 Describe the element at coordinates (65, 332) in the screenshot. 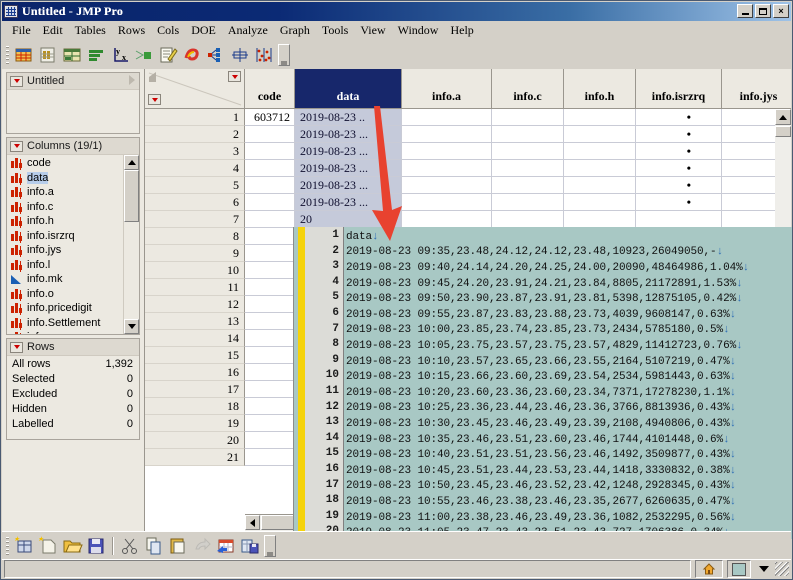

I see `column-list-item: info.sp` at that location.